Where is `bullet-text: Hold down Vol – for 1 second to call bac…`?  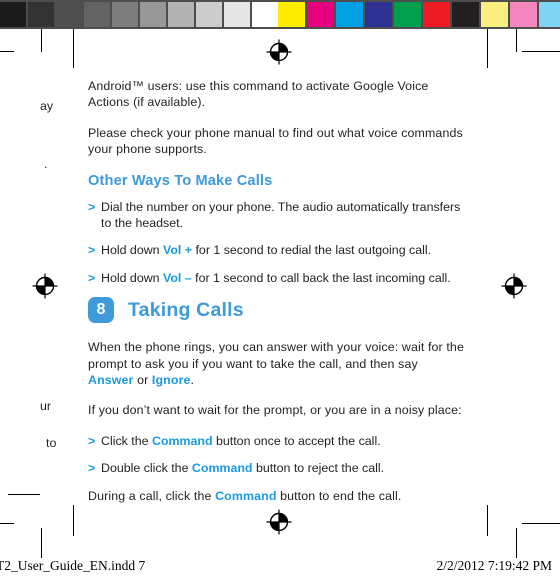 bullet-text: Hold down Vol – for 1 second to call bac… is located at coordinates (276, 278).